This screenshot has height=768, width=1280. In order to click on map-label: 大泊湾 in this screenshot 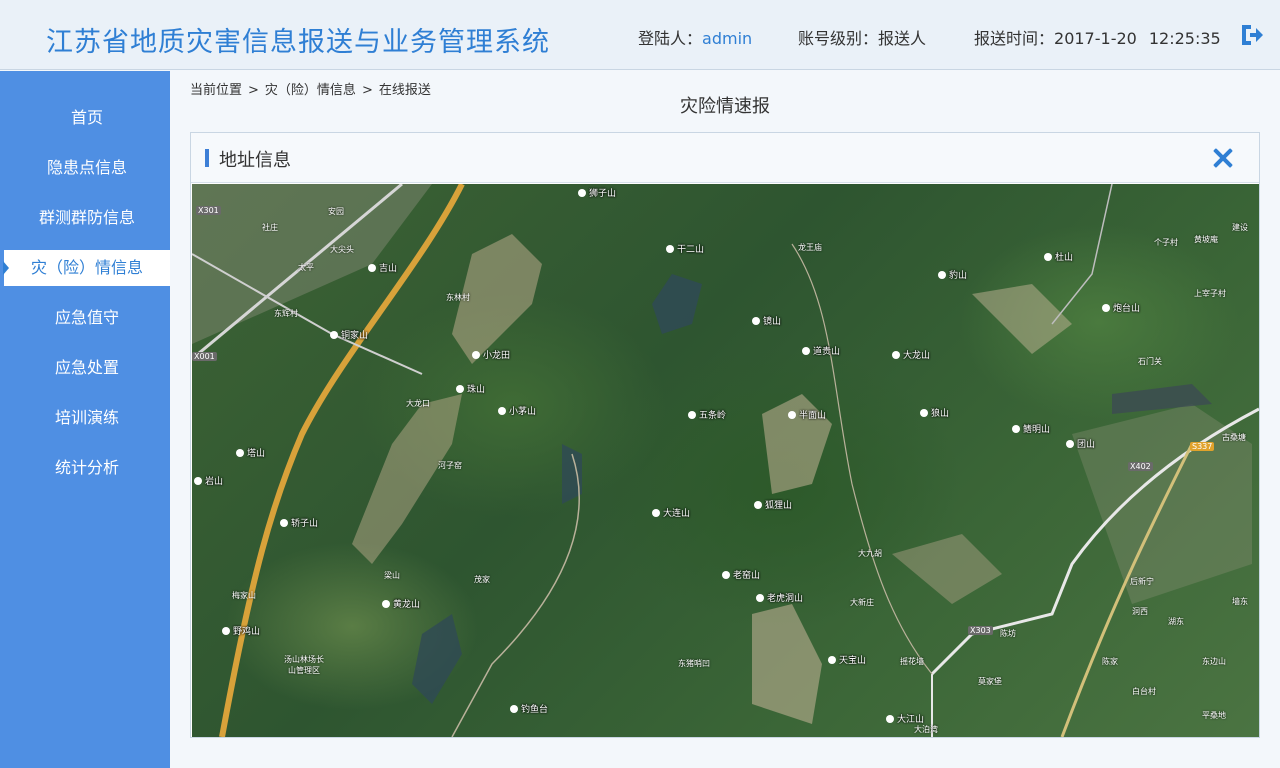, I will do `click(926, 729)`.